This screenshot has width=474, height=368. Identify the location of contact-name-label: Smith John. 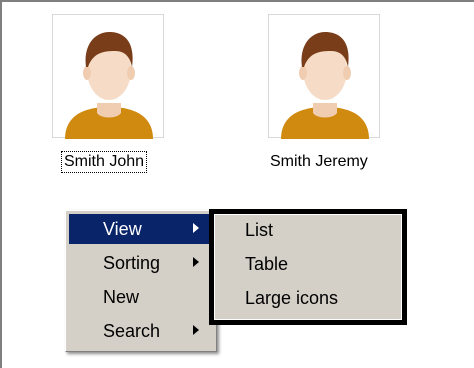
(104, 162).